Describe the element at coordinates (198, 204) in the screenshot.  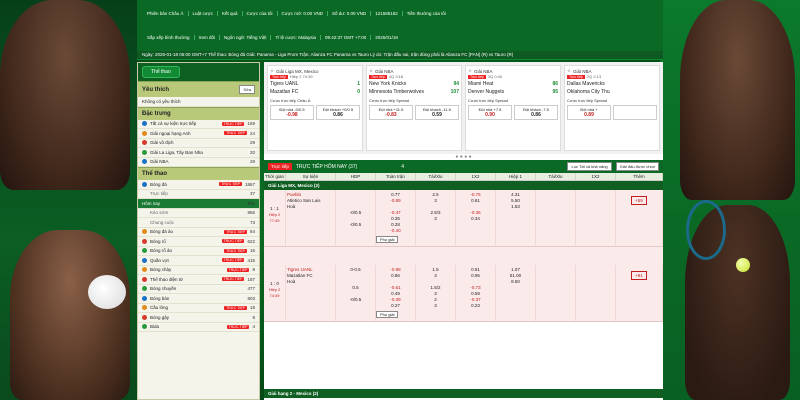
I see `sports-item: Hôm nay 901` at that location.